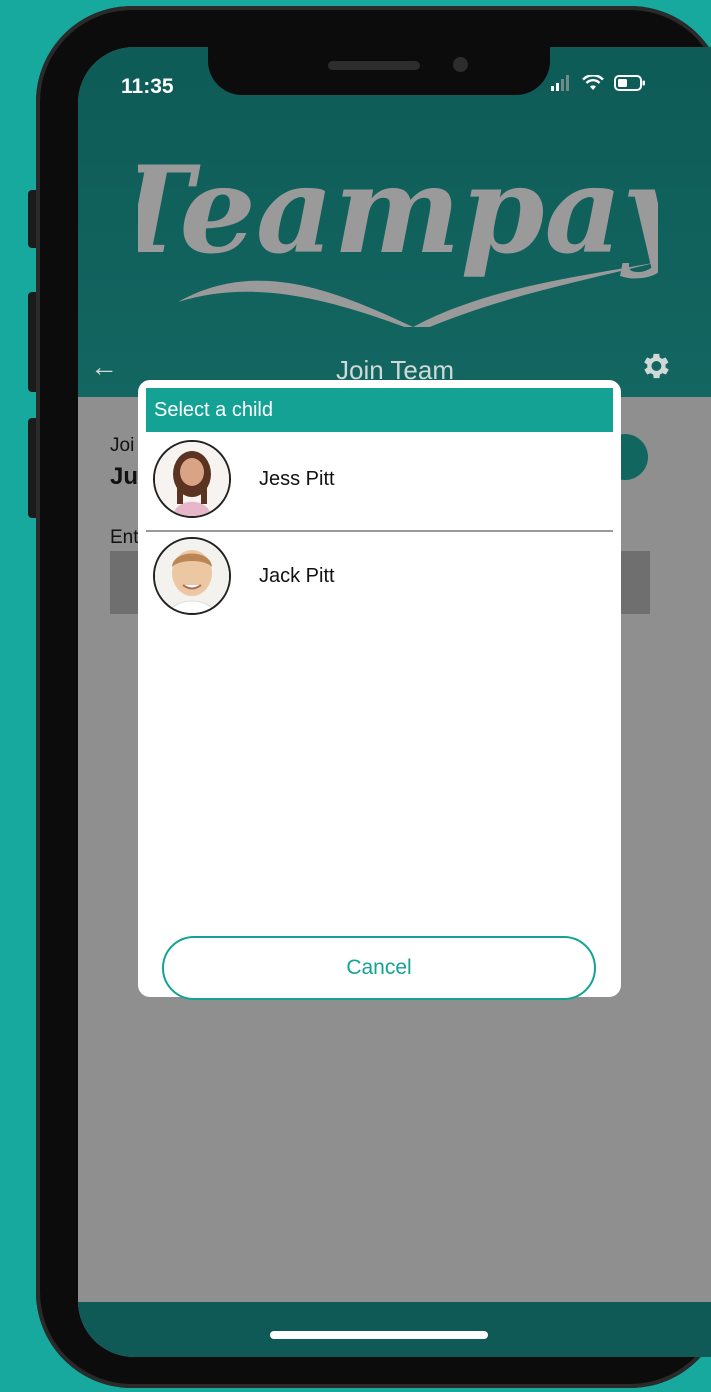 The image size is (711, 1392). Describe the element at coordinates (297, 479) in the screenshot. I see `child-name: Jess Pitt` at that location.